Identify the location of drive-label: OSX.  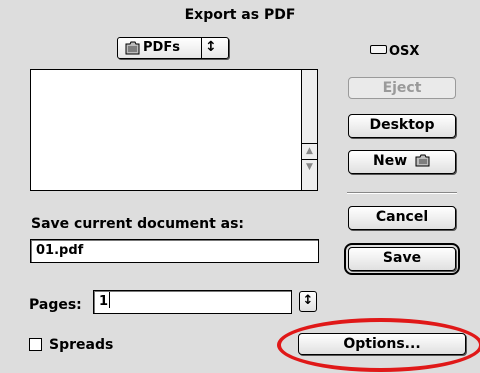
(404, 51).